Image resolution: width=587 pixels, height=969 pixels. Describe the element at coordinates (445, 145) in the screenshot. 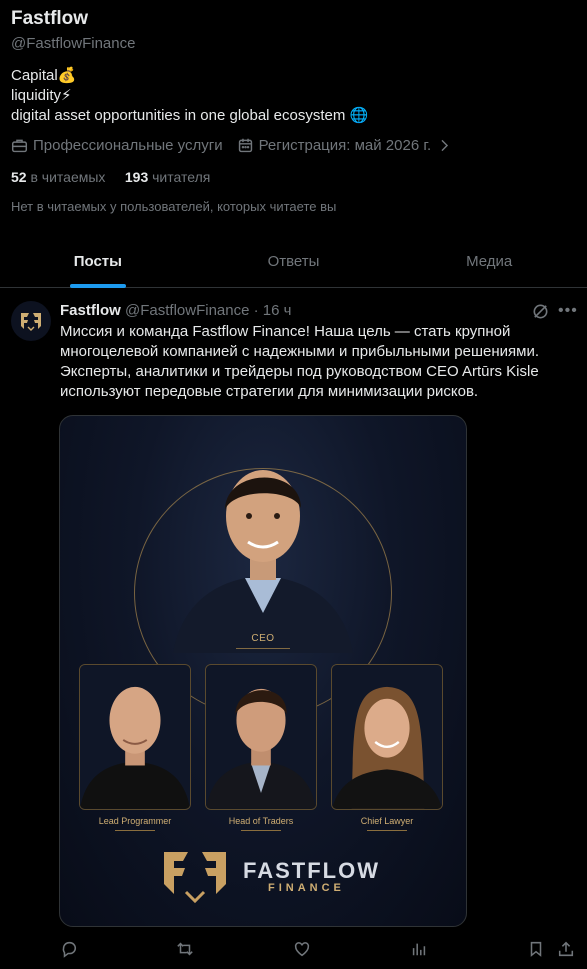

I see `chevron-right-icon` at that location.